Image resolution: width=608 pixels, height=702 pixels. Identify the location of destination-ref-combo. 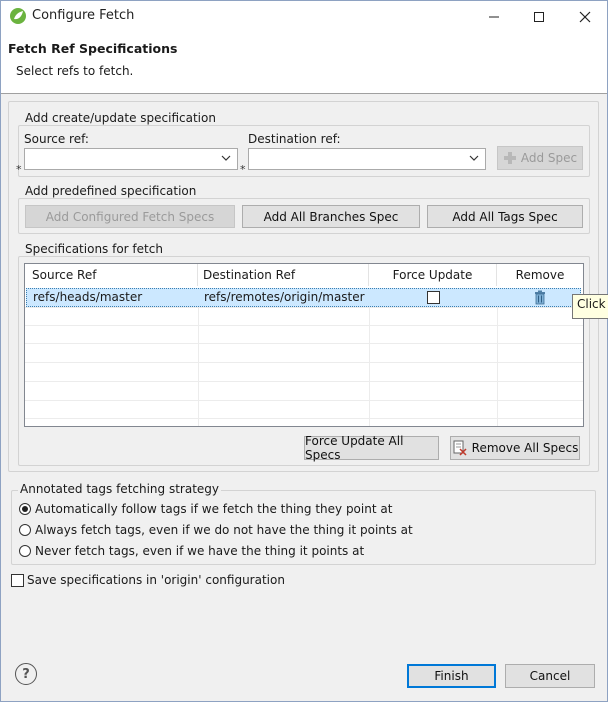
(367, 159).